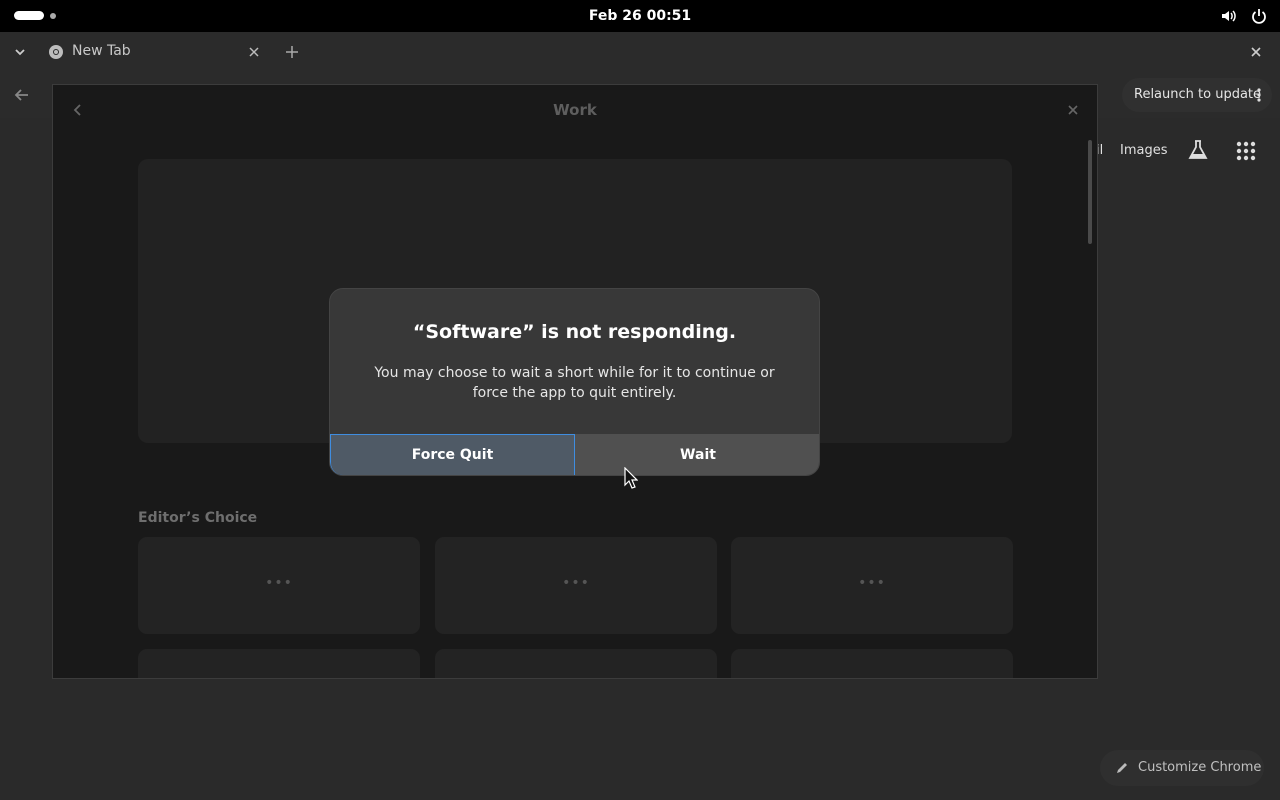 The width and height of the screenshot is (1280, 800). I want to click on customize-label: Customize Chrome, so click(1200, 767).